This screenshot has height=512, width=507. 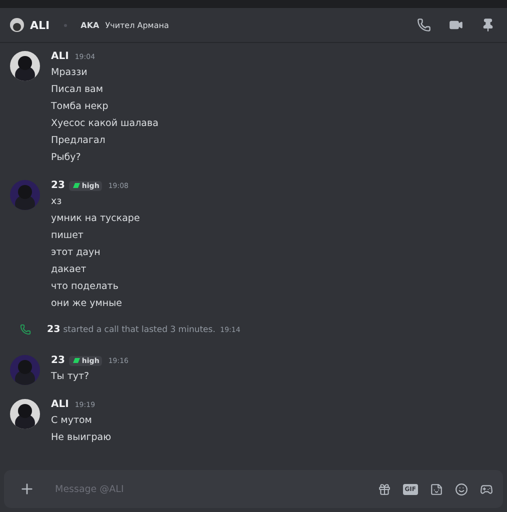 I want to click on aka-label: AKA, so click(x=90, y=25).